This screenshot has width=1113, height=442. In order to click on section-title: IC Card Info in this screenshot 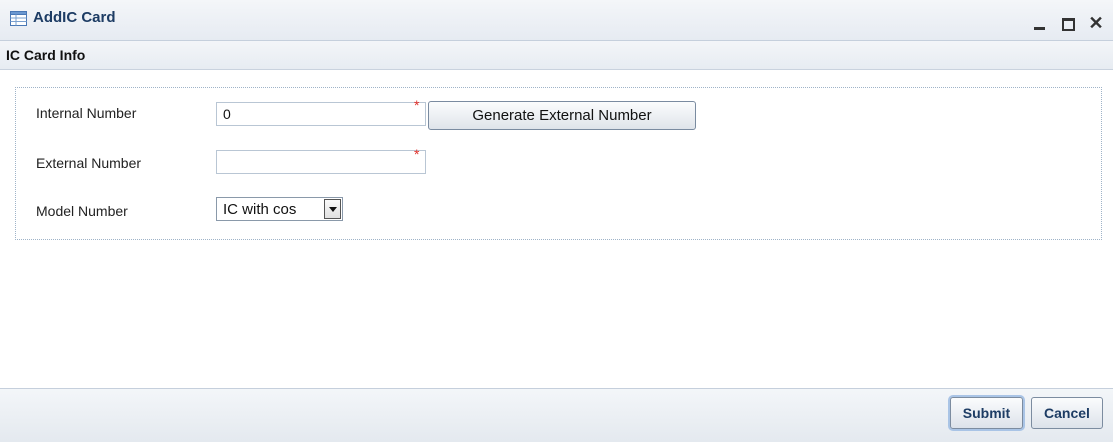, I will do `click(46, 55)`.